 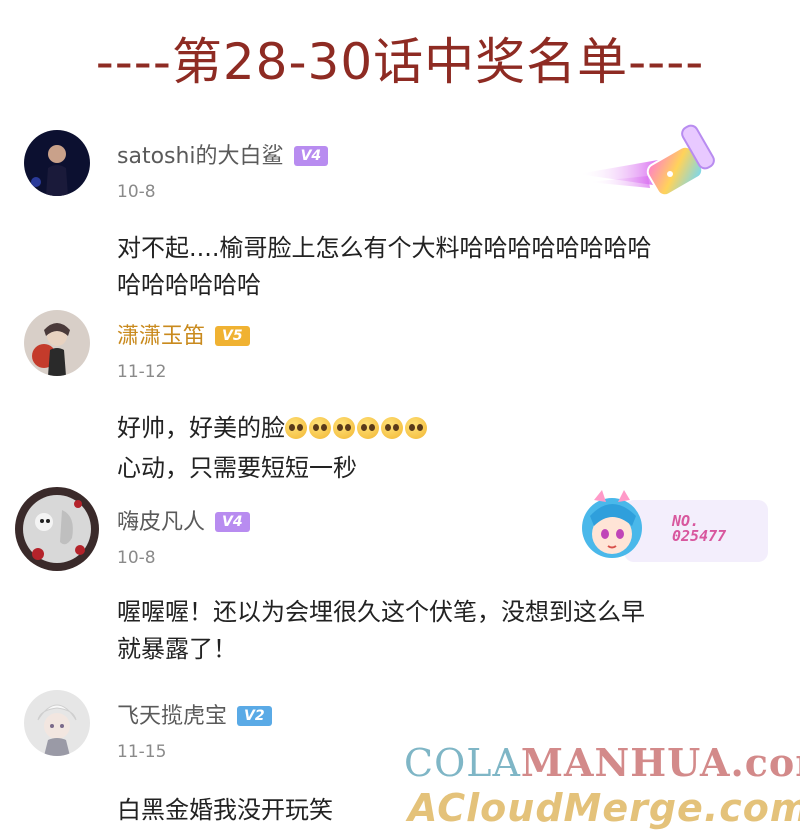 What do you see at coordinates (462, 763) in the screenshot?
I see `watermark-part1: COLA` at bounding box center [462, 763].